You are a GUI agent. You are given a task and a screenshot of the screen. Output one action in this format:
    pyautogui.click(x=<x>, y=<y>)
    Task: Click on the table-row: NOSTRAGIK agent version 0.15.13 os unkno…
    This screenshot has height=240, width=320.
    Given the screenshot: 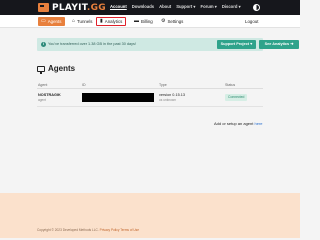 What is the action you would take?
    pyautogui.click(x=150, y=98)
    